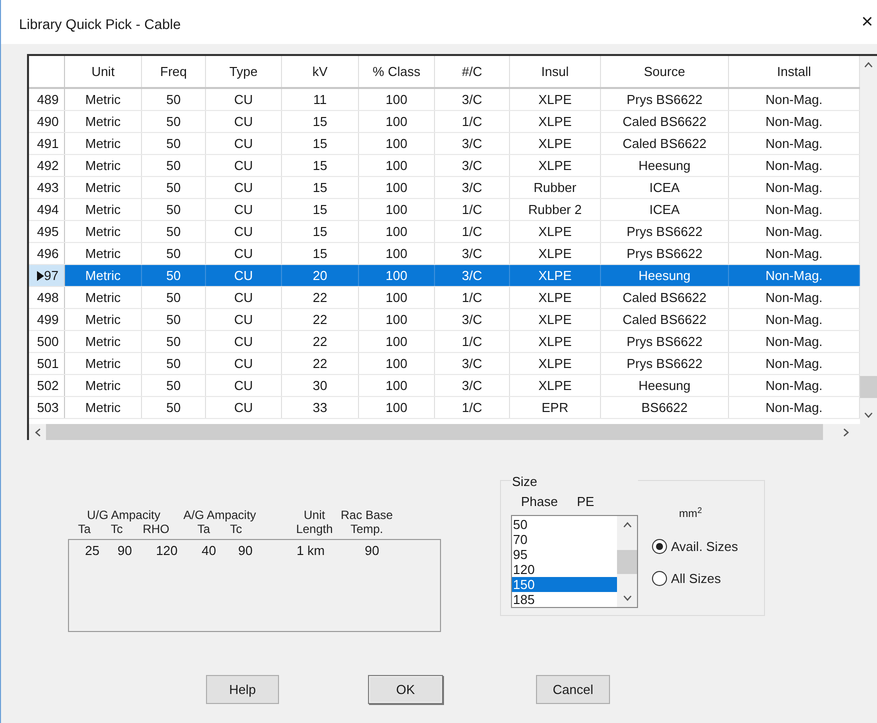  Describe the element at coordinates (320, 385) in the screenshot. I see `table-cell: 30` at that location.